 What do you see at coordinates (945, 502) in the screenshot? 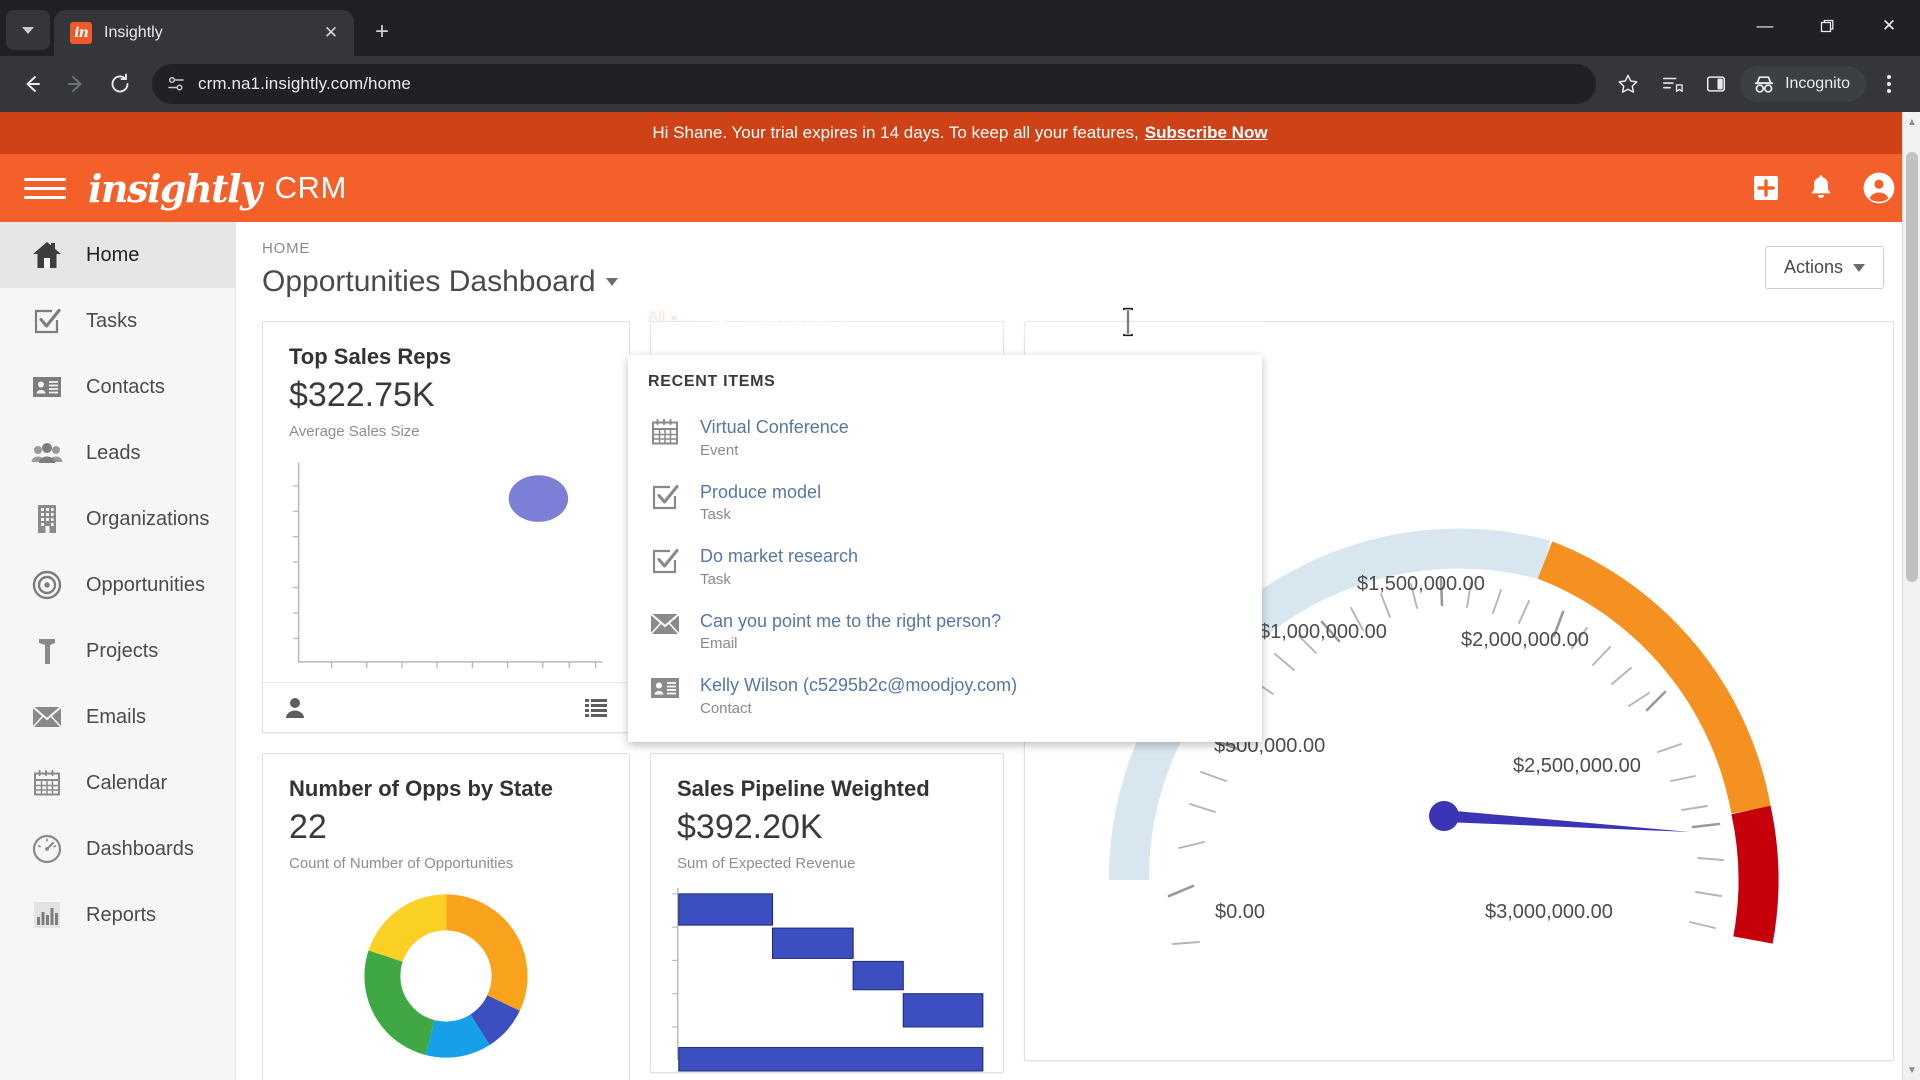
I see `recent-item-produce-model: Produce model Task` at bounding box center [945, 502].